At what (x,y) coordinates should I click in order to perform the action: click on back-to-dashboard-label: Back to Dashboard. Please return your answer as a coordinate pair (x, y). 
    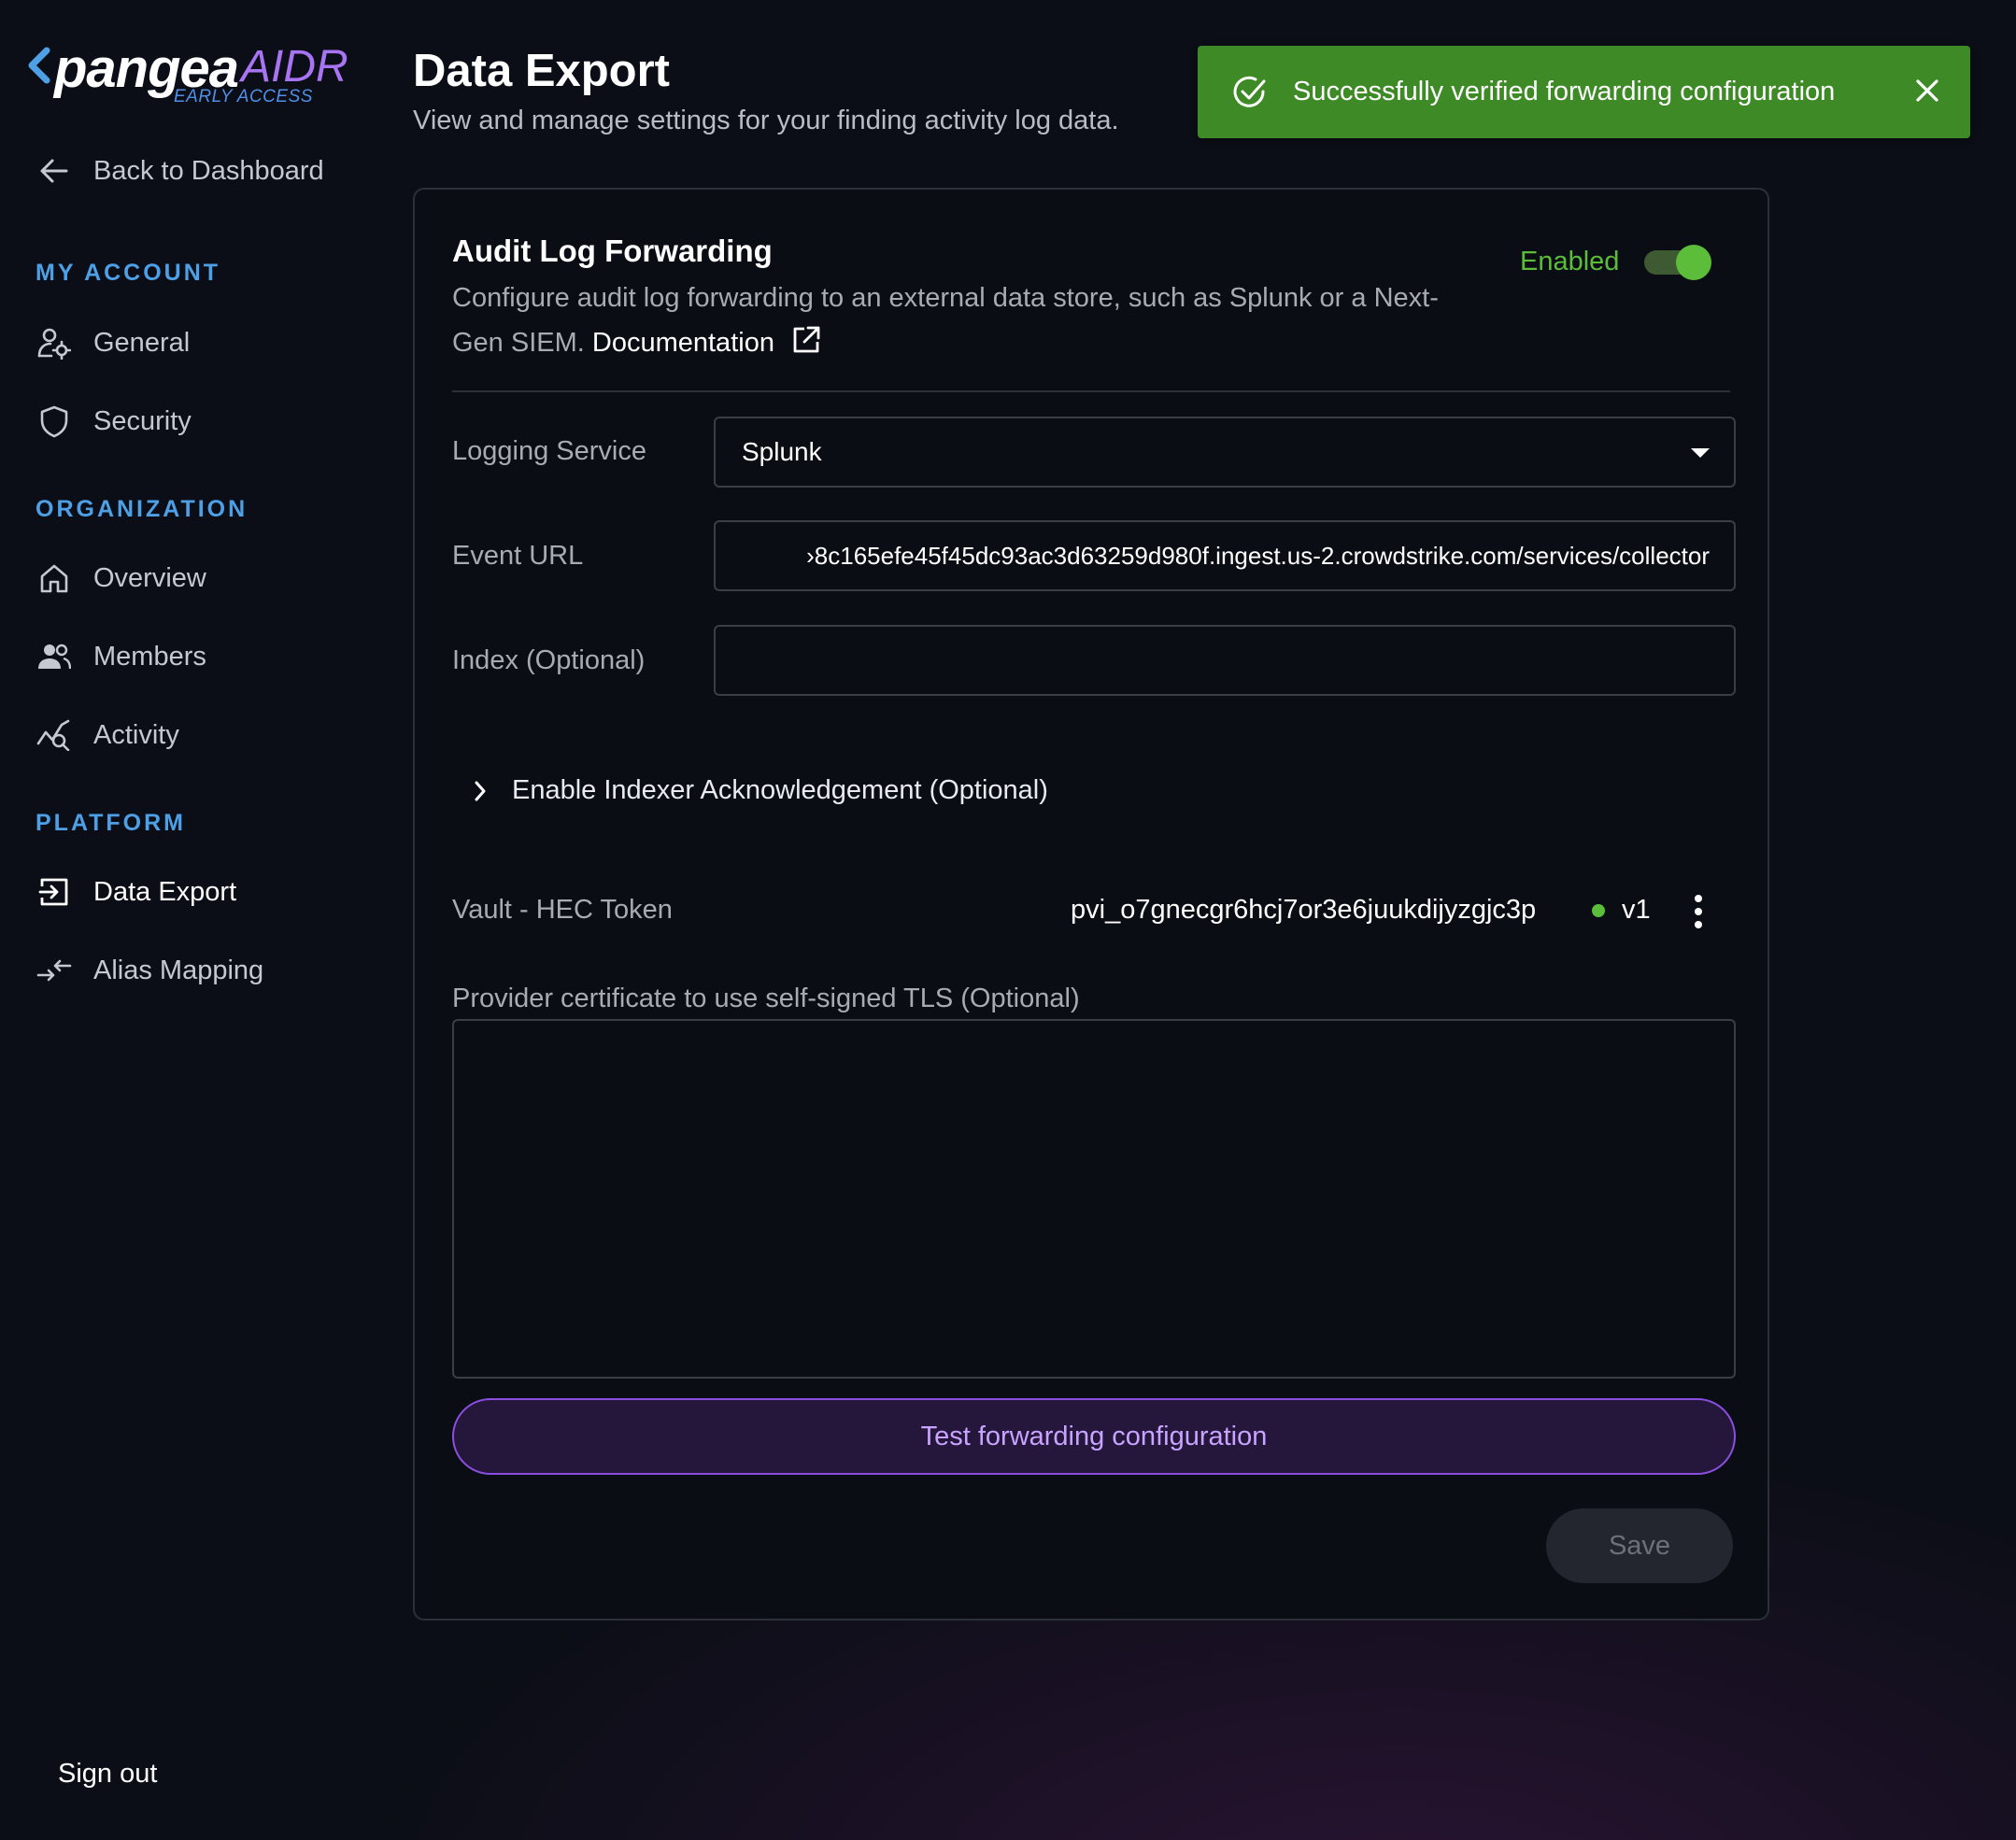
    Looking at the image, I should click on (208, 170).